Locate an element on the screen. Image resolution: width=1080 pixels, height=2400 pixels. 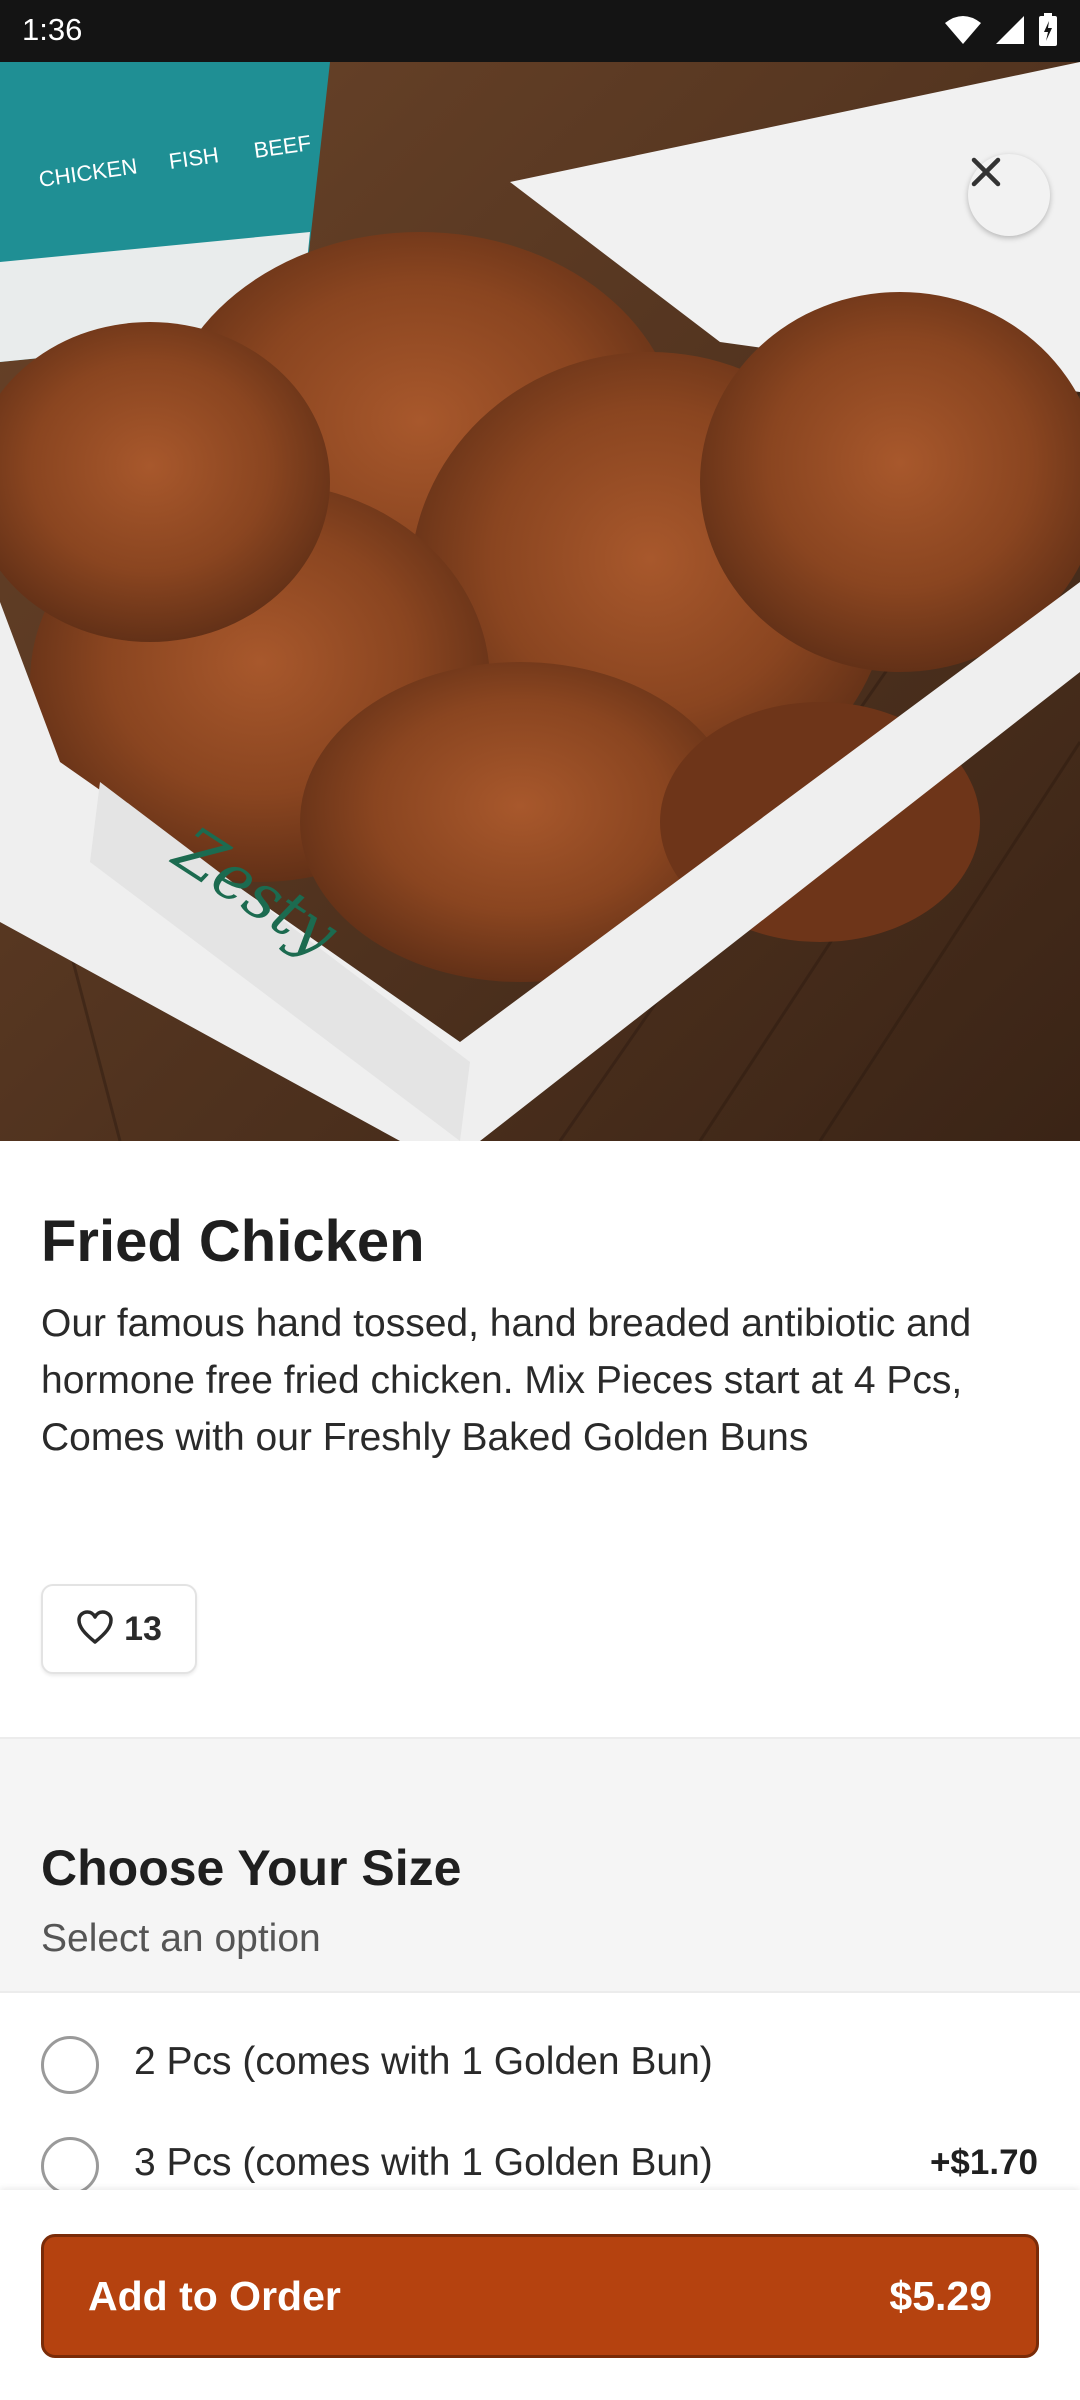
signal-icon is located at coordinates (1010, 30).